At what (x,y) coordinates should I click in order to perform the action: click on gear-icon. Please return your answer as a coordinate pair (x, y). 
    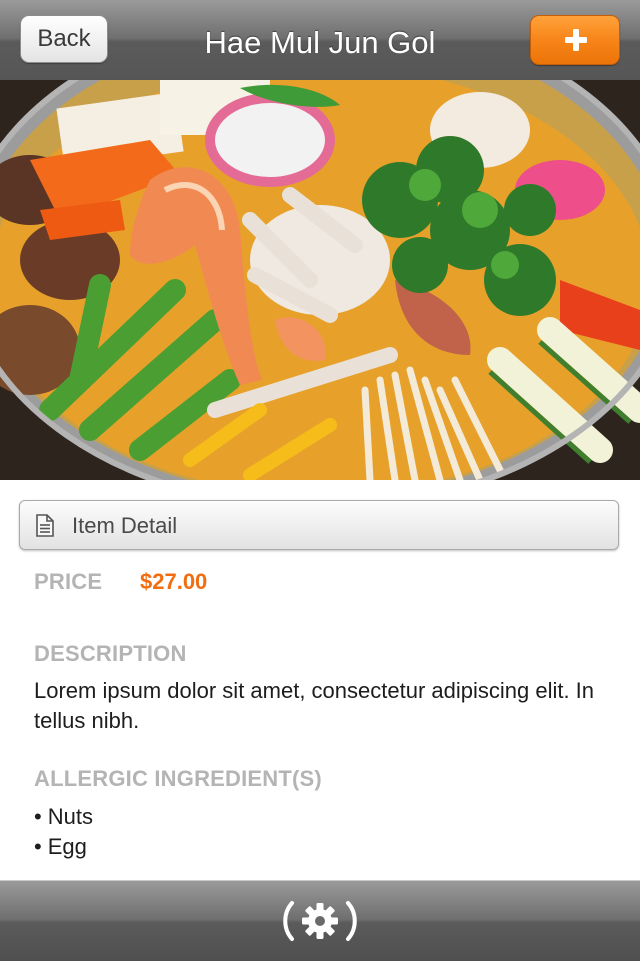
    Looking at the image, I should click on (320, 921).